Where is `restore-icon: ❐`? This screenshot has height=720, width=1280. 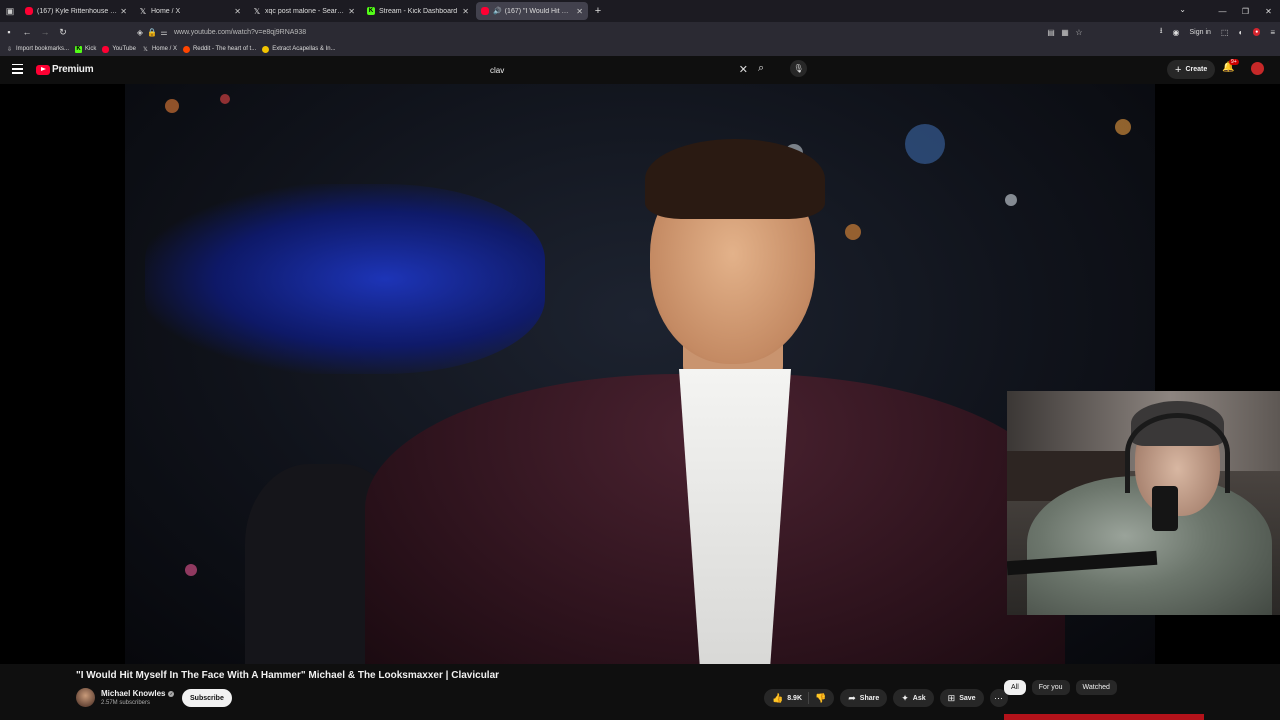
restore-icon: ❐ is located at coordinates (1245, 11).